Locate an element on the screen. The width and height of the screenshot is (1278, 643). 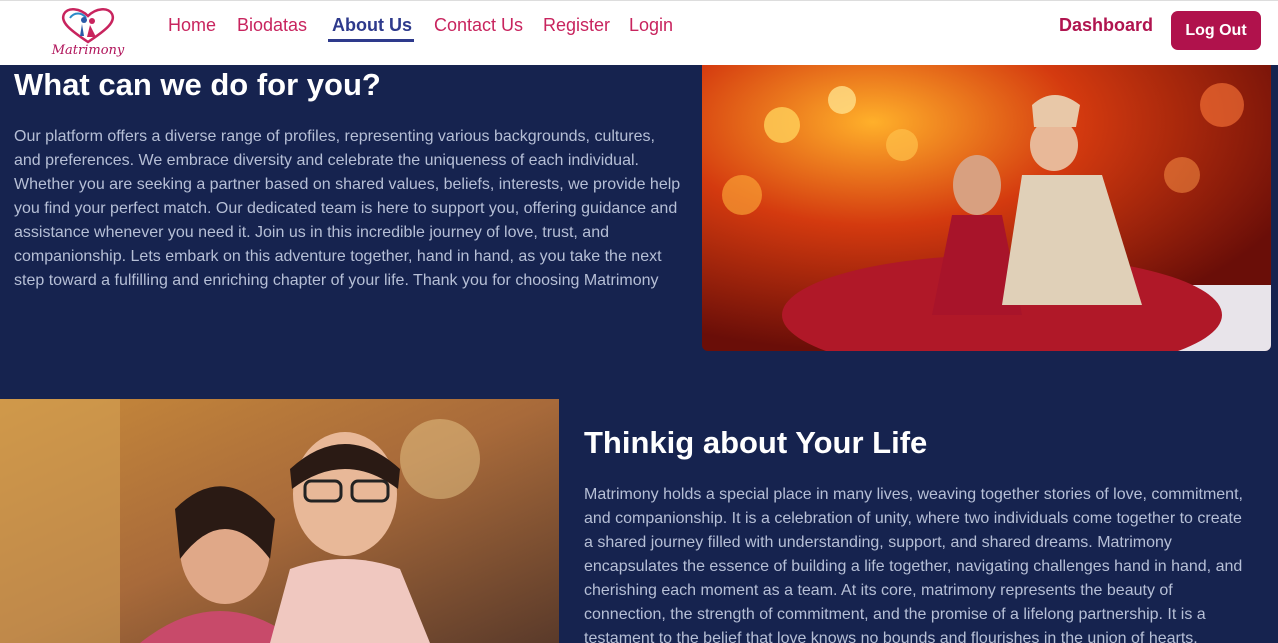
section1-title: What can we do for you? is located at coordinates (197, 84).